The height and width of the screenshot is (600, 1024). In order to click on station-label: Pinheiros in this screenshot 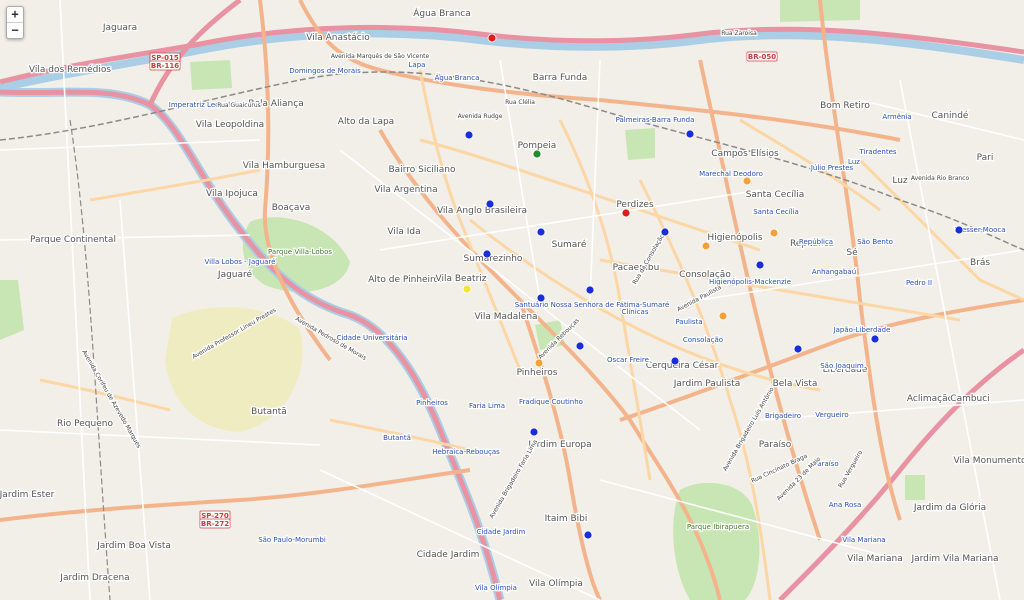, I will do `click(432, 403)`.